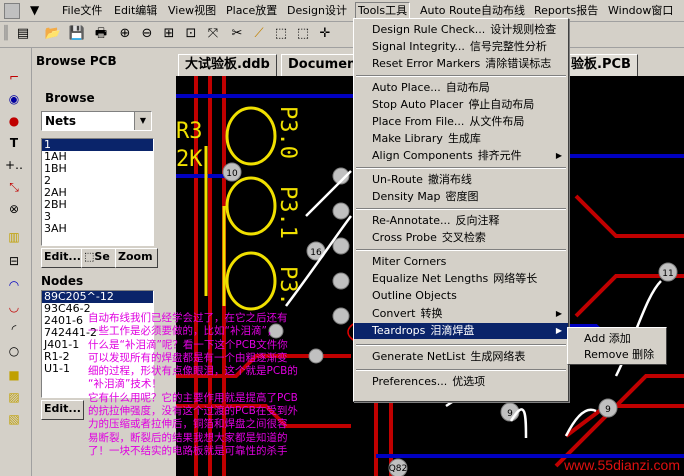 The width and height of the screenshot is (684, 476). What do you see at coordinates (136, 258) in the screenshot?
I see `zoom-net-button: Zoom` at bounding box center [136, 258].